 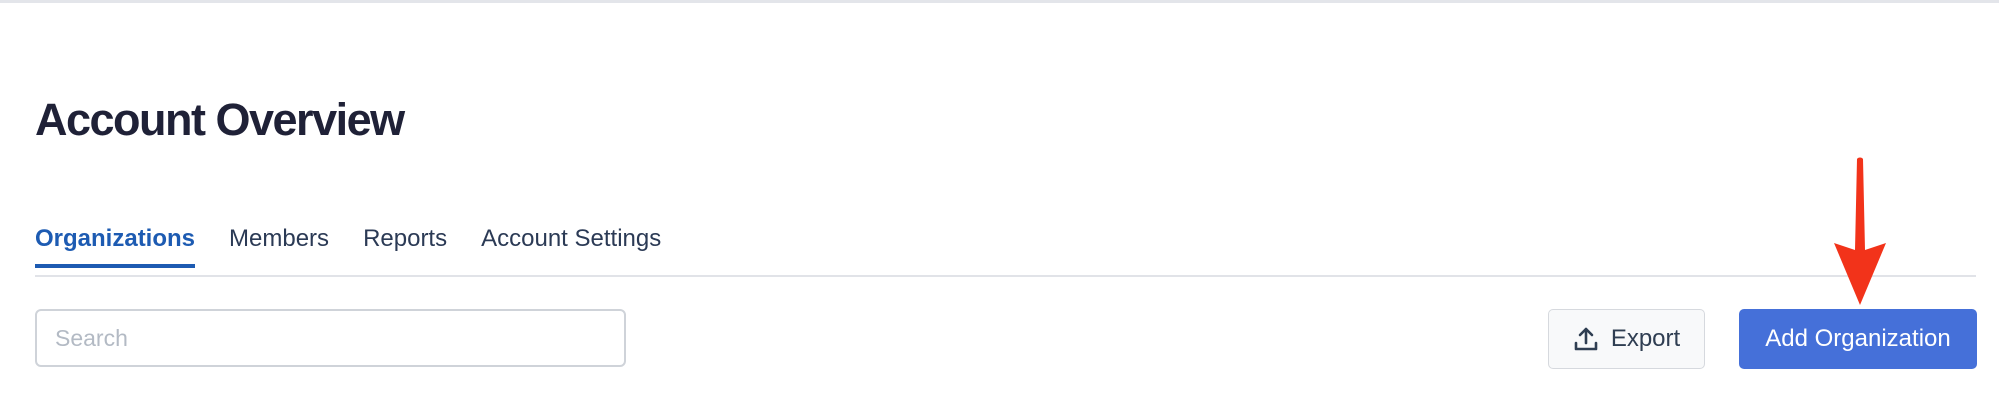 I want to click on tab-reports: Reports, so click(x=405, y=240).